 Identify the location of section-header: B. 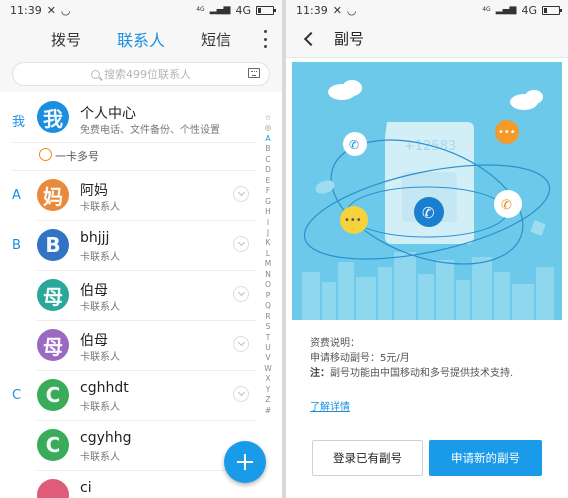
(16, 245).